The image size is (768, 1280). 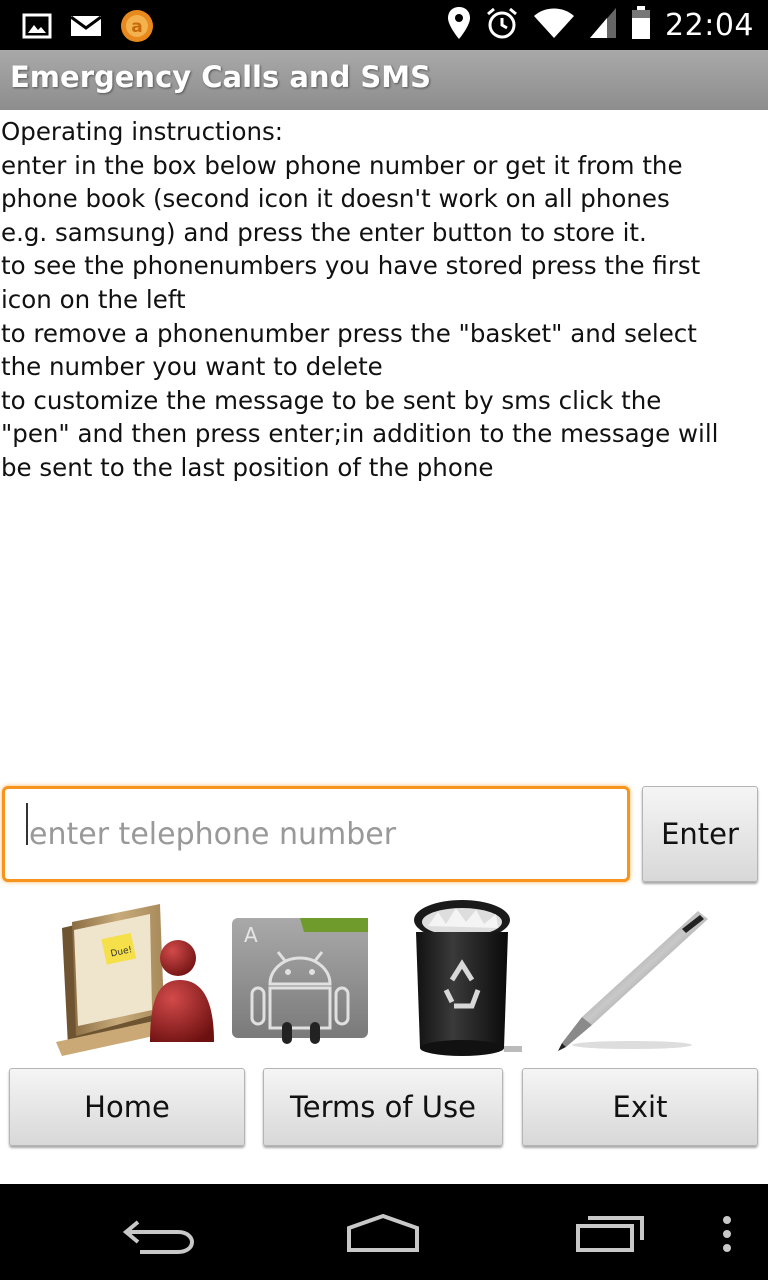 I want to click on clock: 22:04, so click(x=709, y=25).